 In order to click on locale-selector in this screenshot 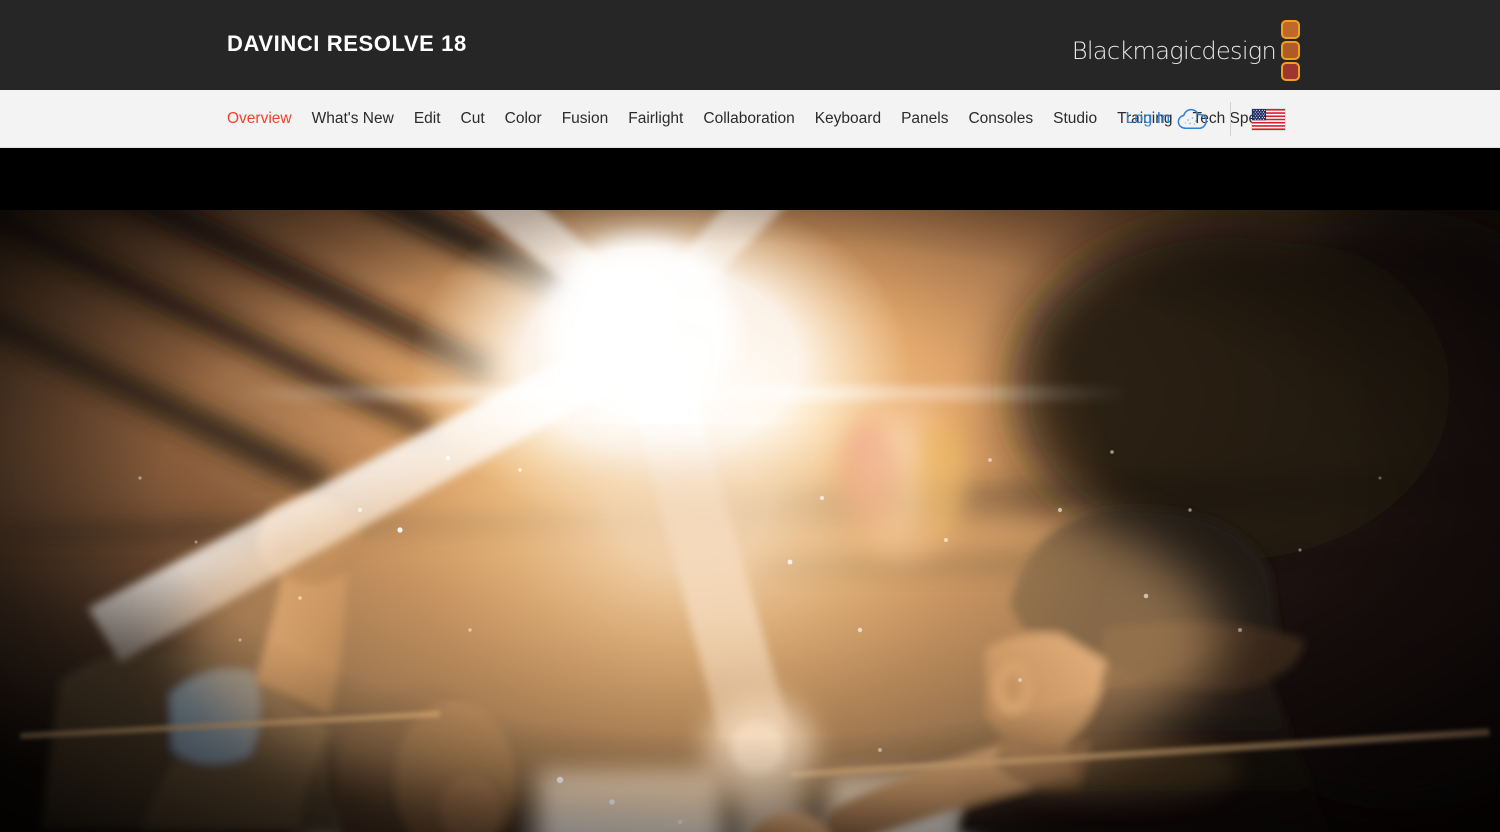, I will do `click(1258, 119)`.